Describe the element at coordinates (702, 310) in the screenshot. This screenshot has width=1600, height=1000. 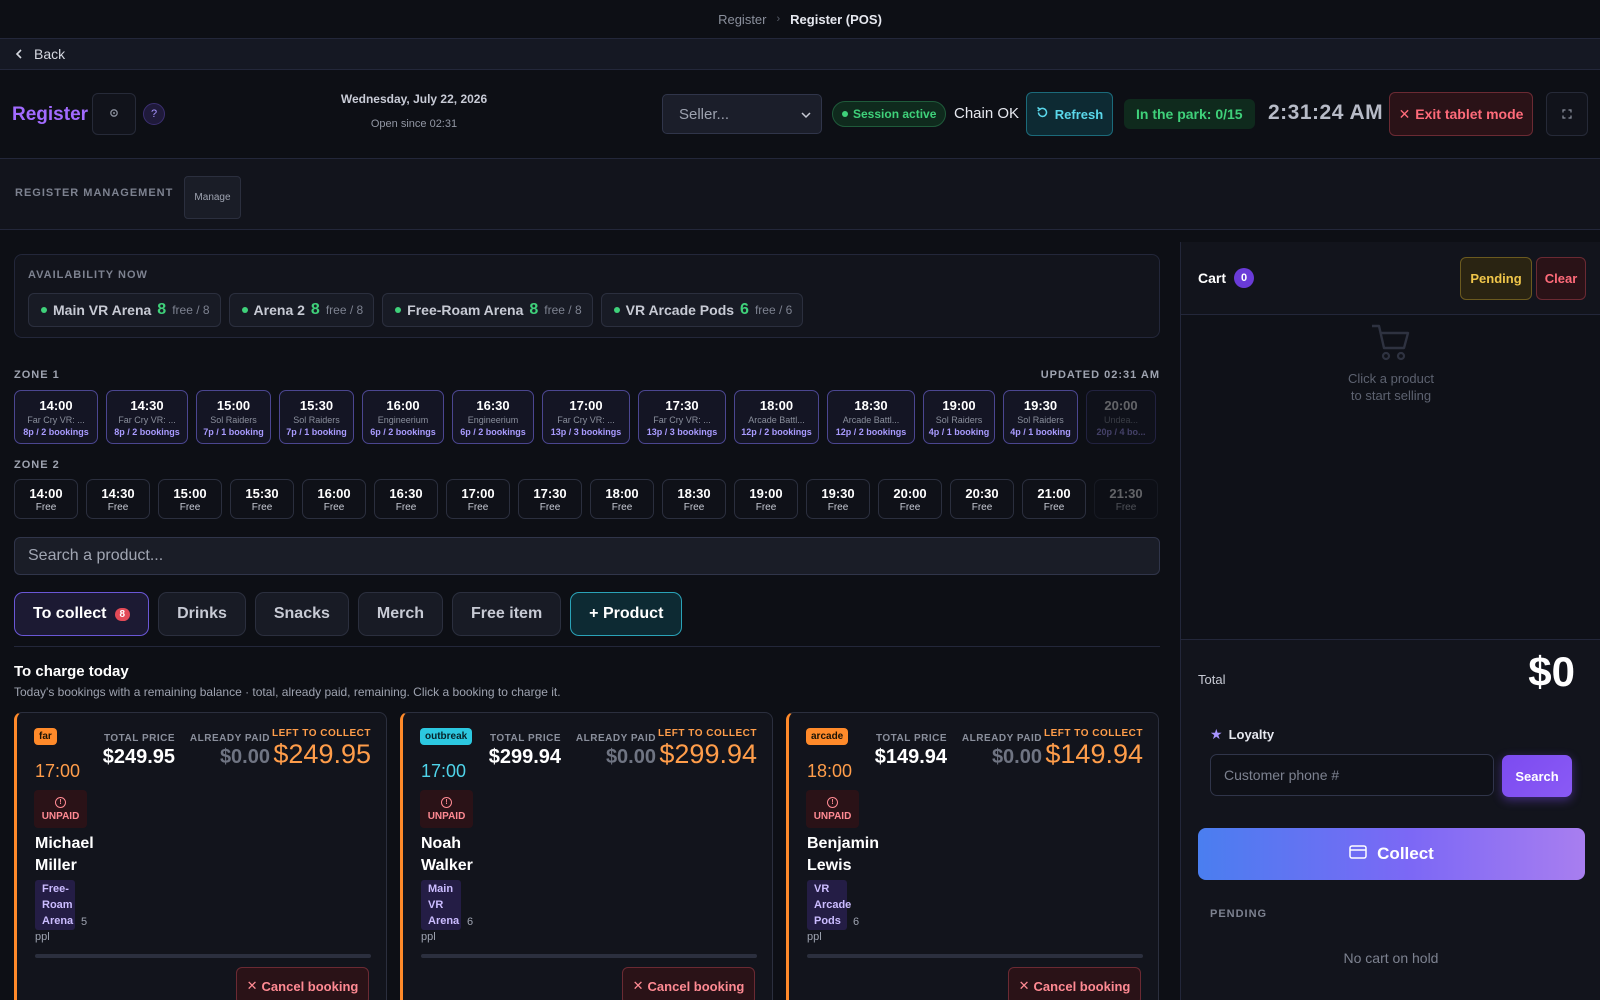
I see `availability-chip: VR Arcade Pods 6 free / 6` at that location.